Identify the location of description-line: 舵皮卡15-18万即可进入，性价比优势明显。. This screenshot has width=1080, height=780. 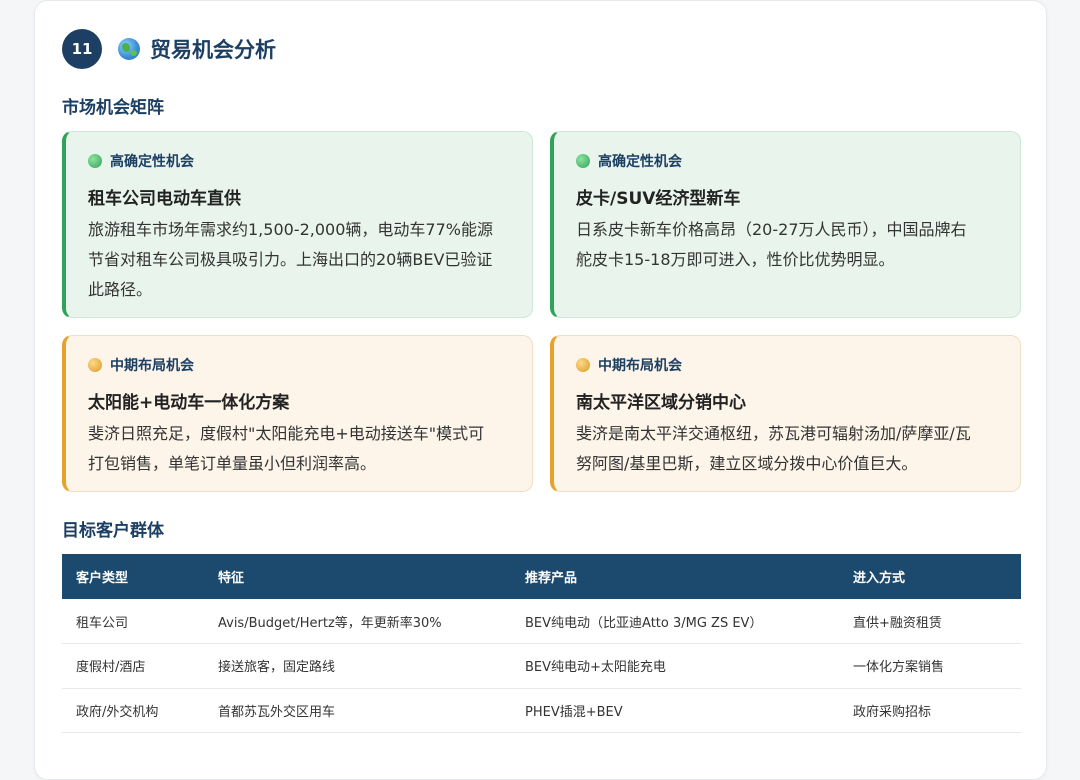
(735, 259).